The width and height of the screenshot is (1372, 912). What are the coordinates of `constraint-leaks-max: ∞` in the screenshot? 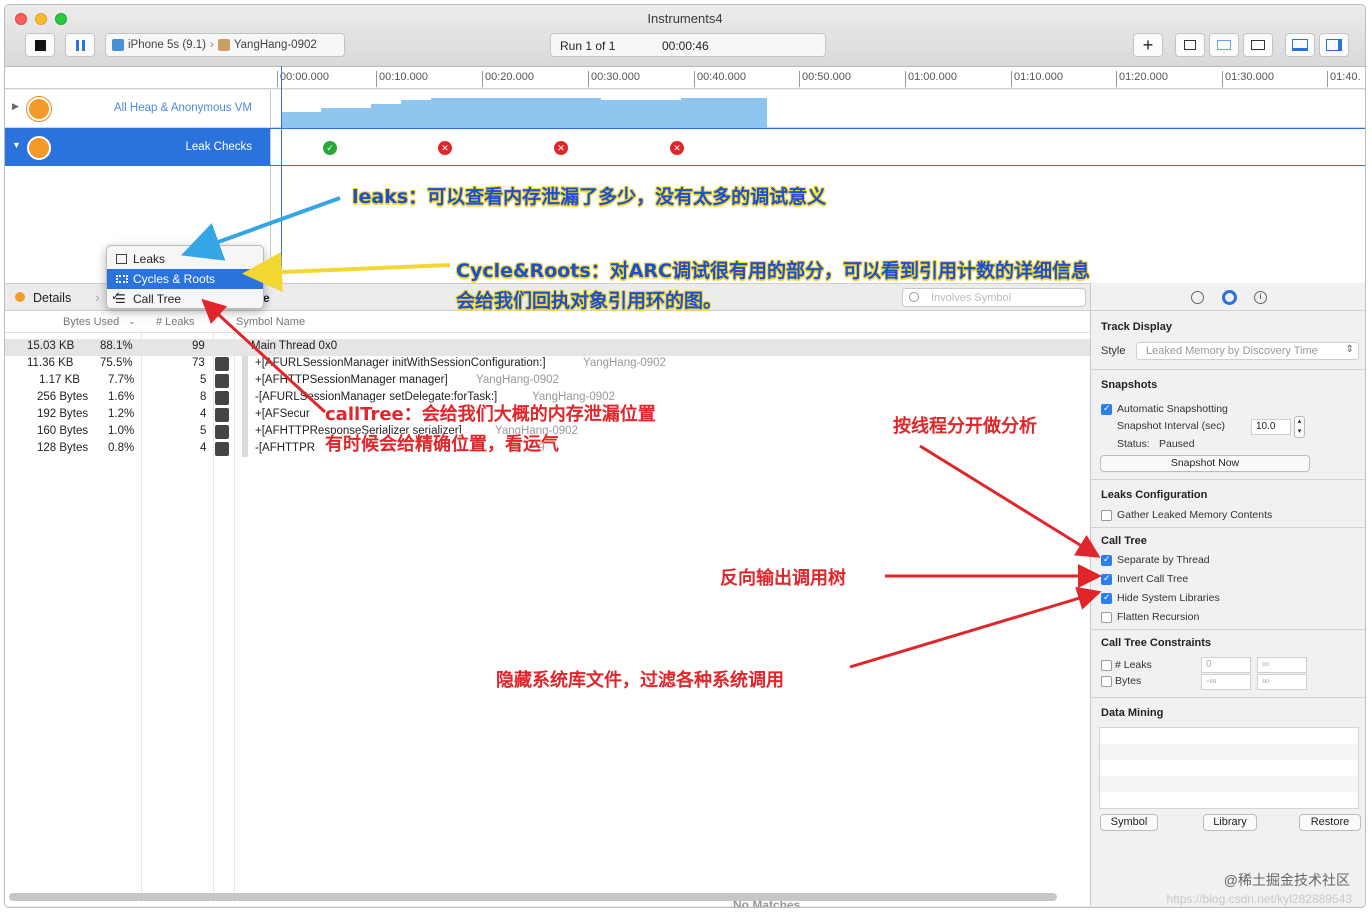 It's located at (1282, 665).